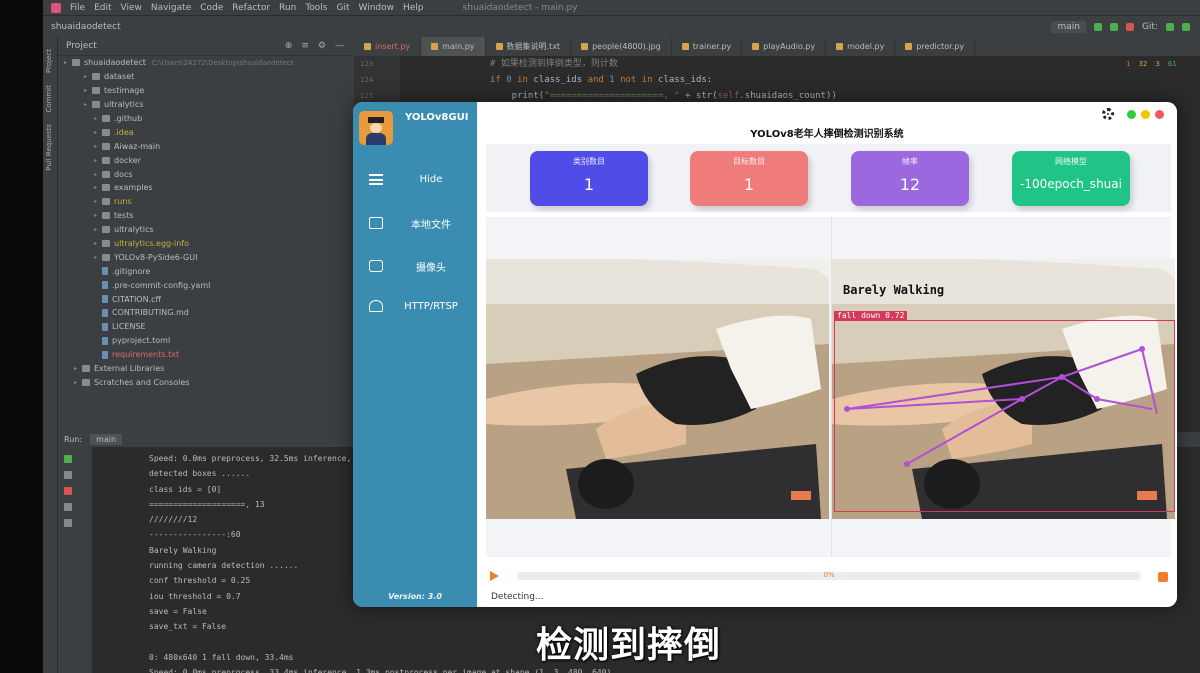  What do you see at coordinates (206, 132) in the screenshot?
I see `tree-item: ▸ .idea` at bounding box center [206, 132].